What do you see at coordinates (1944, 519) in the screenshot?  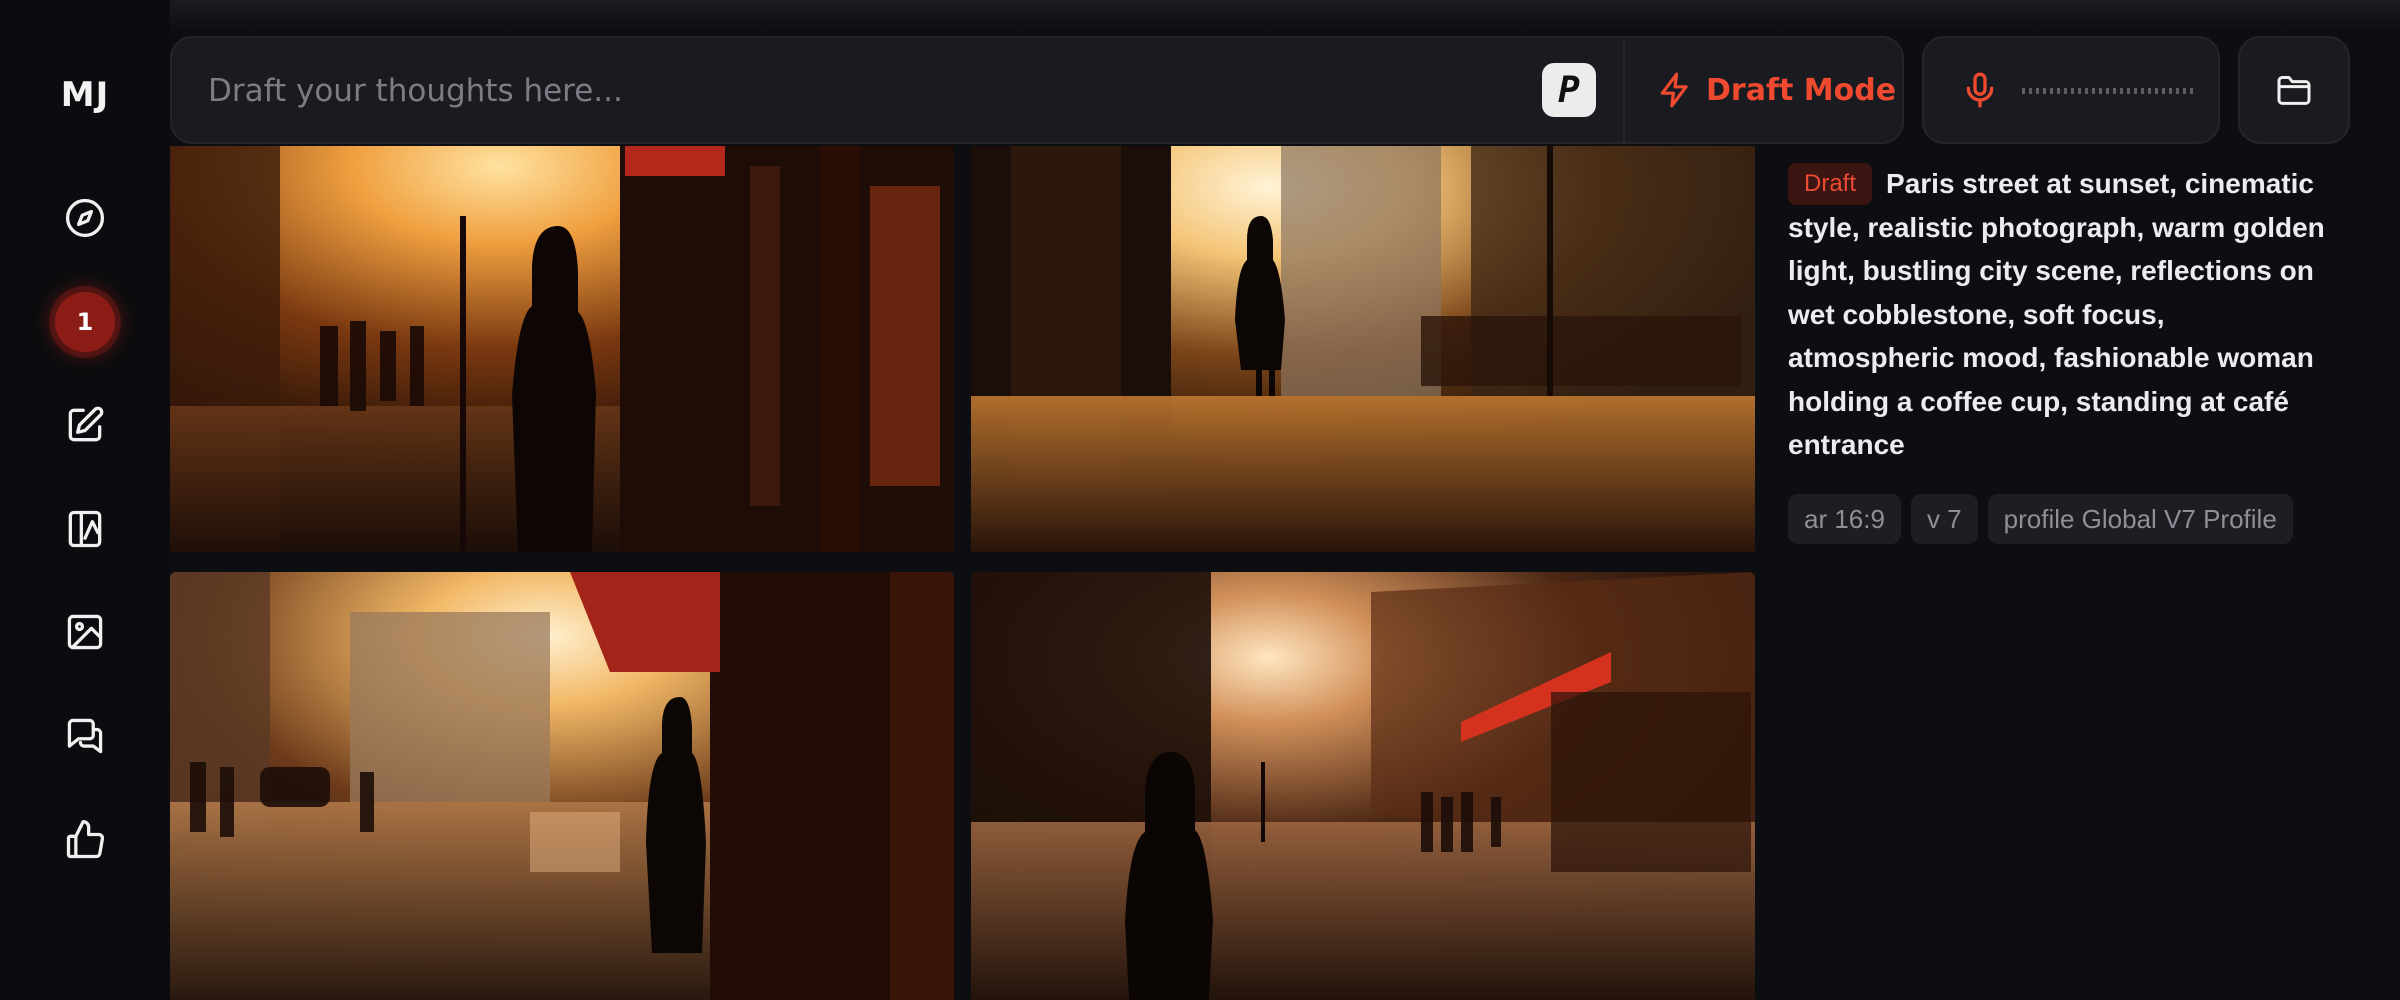 I see `param-version: v 7` at bounding box center [1944, 519].